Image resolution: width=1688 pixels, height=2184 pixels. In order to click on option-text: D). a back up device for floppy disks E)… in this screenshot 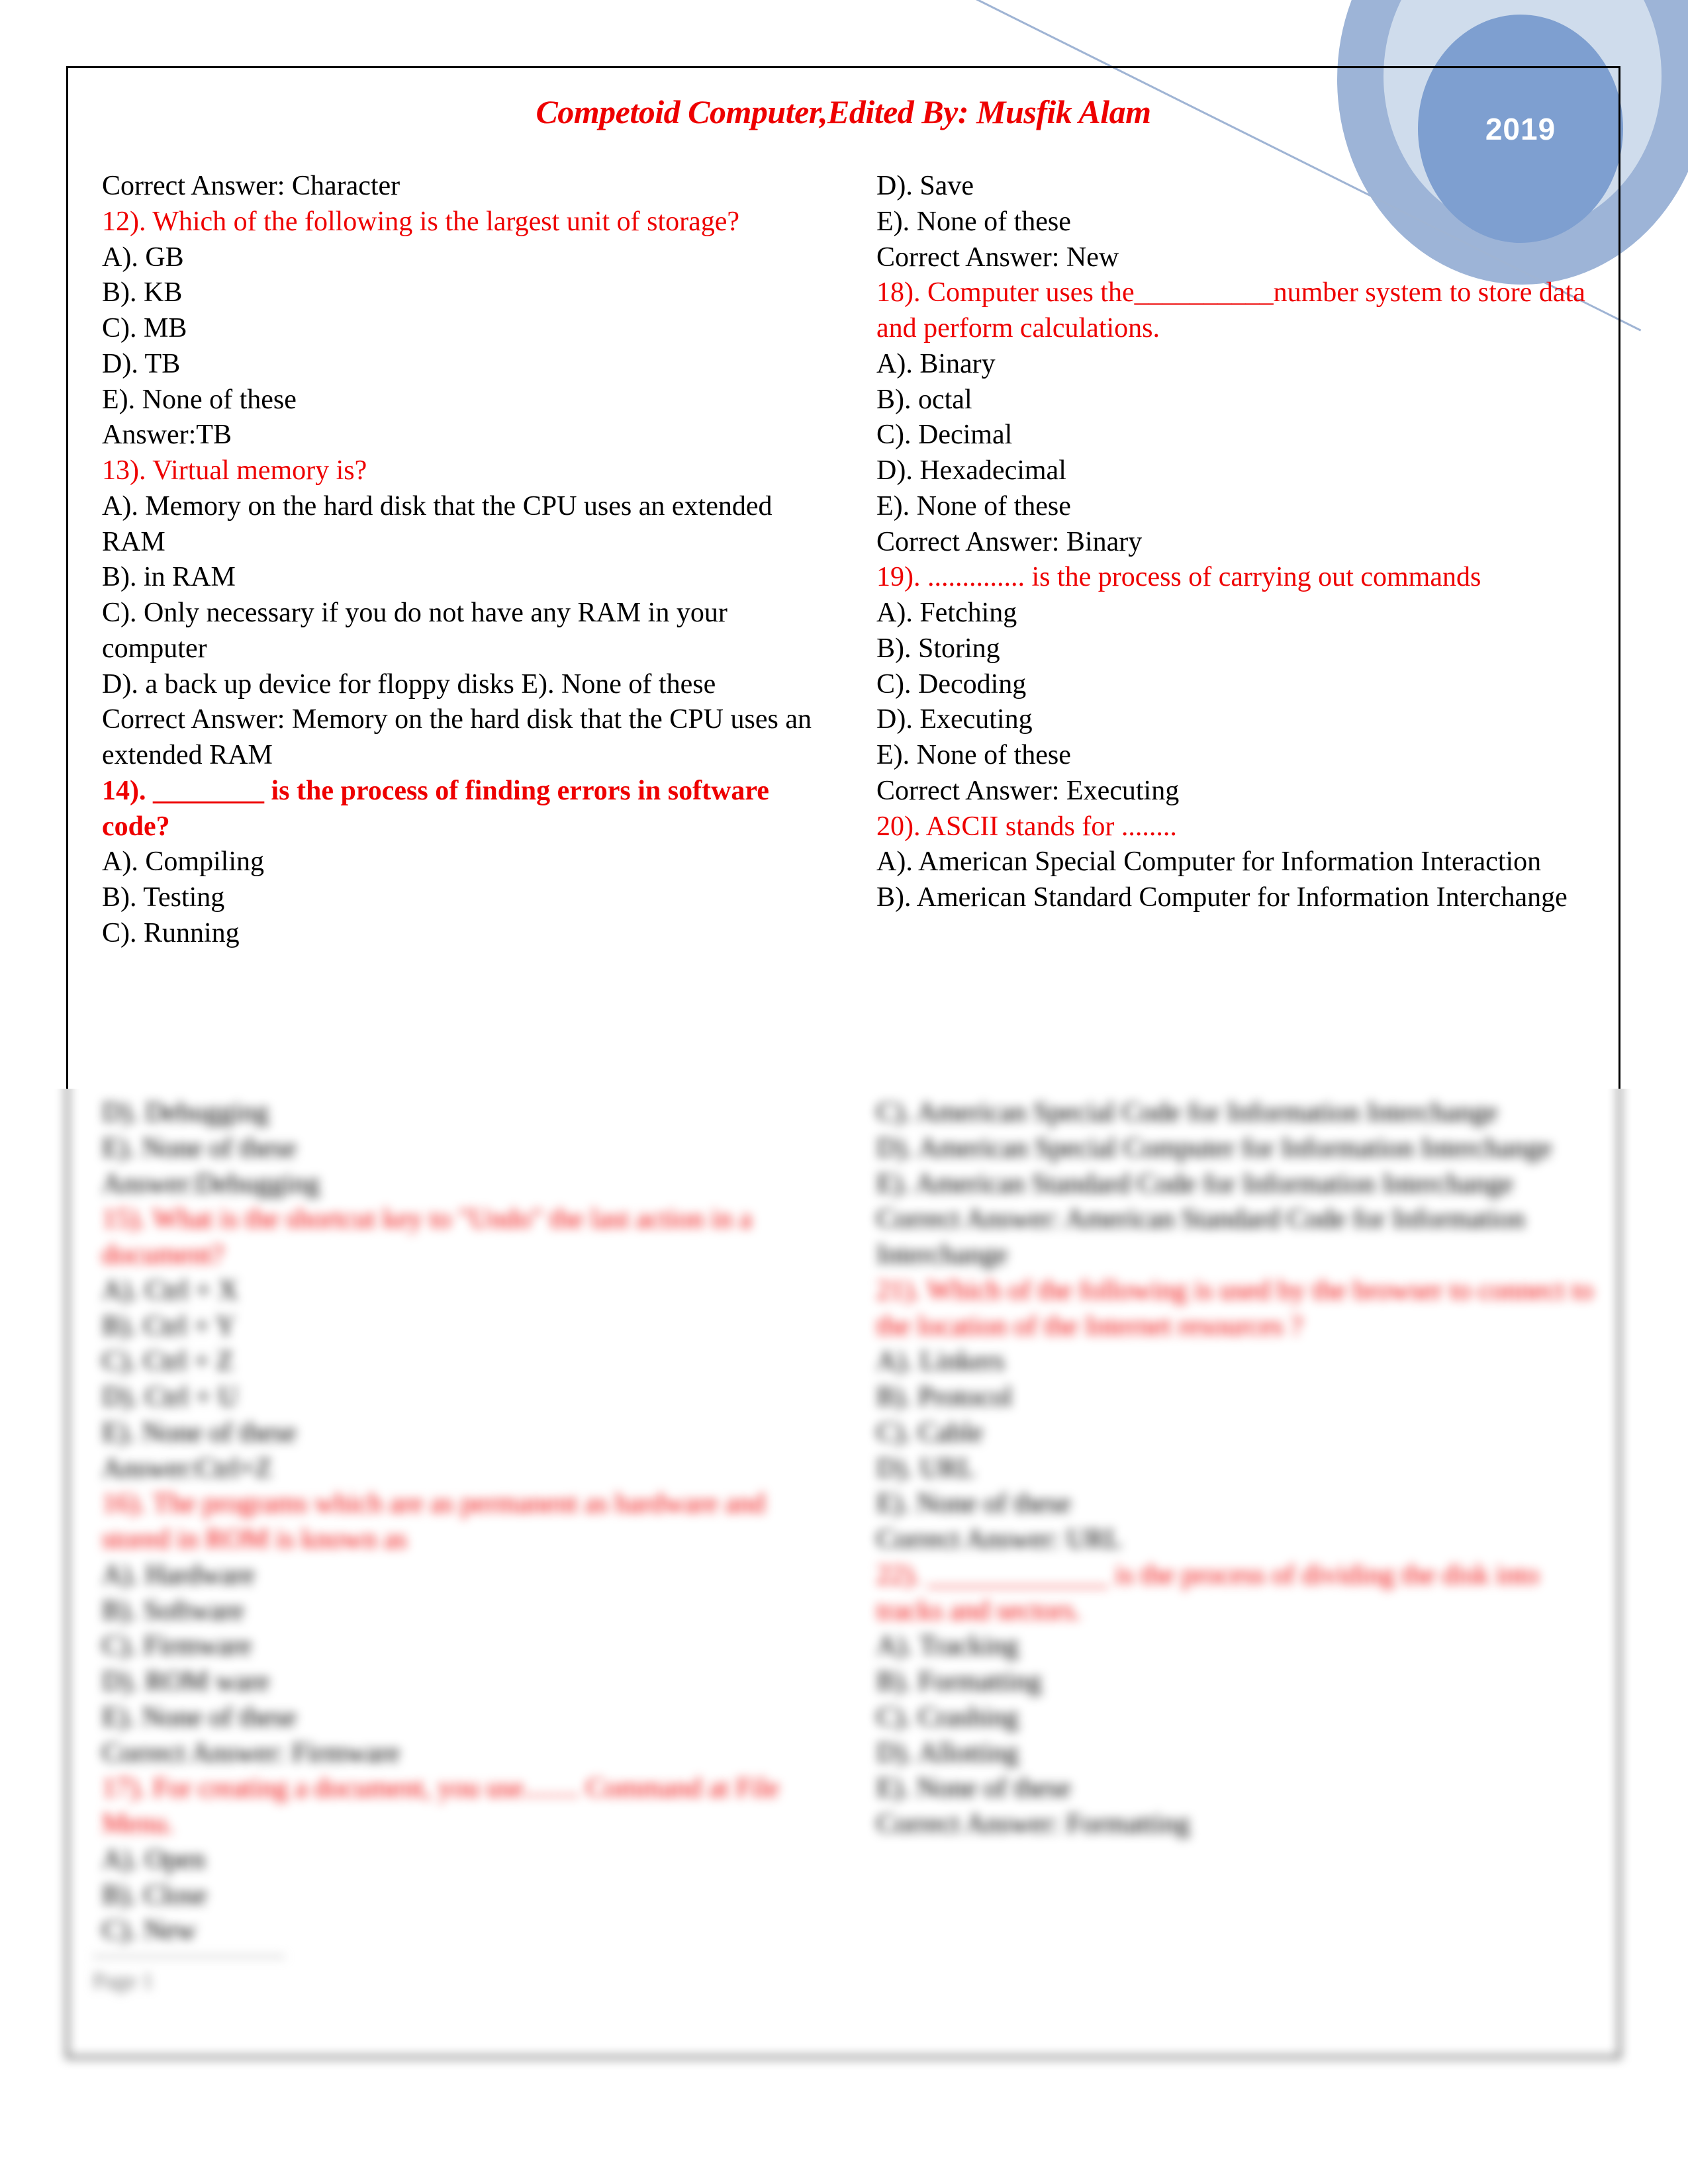, I will do `click(409, 684)`.